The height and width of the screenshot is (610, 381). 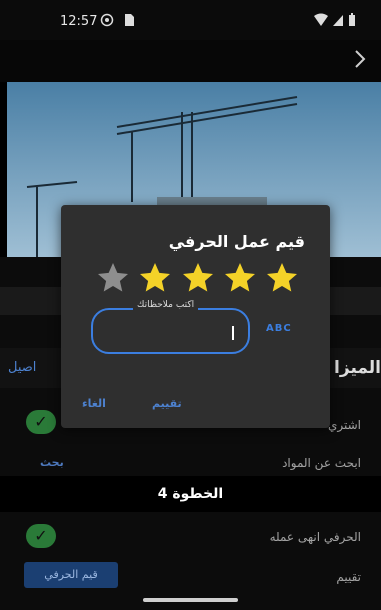 I want to click on buy-row-text: اشتري, so click(x=344, y=425).